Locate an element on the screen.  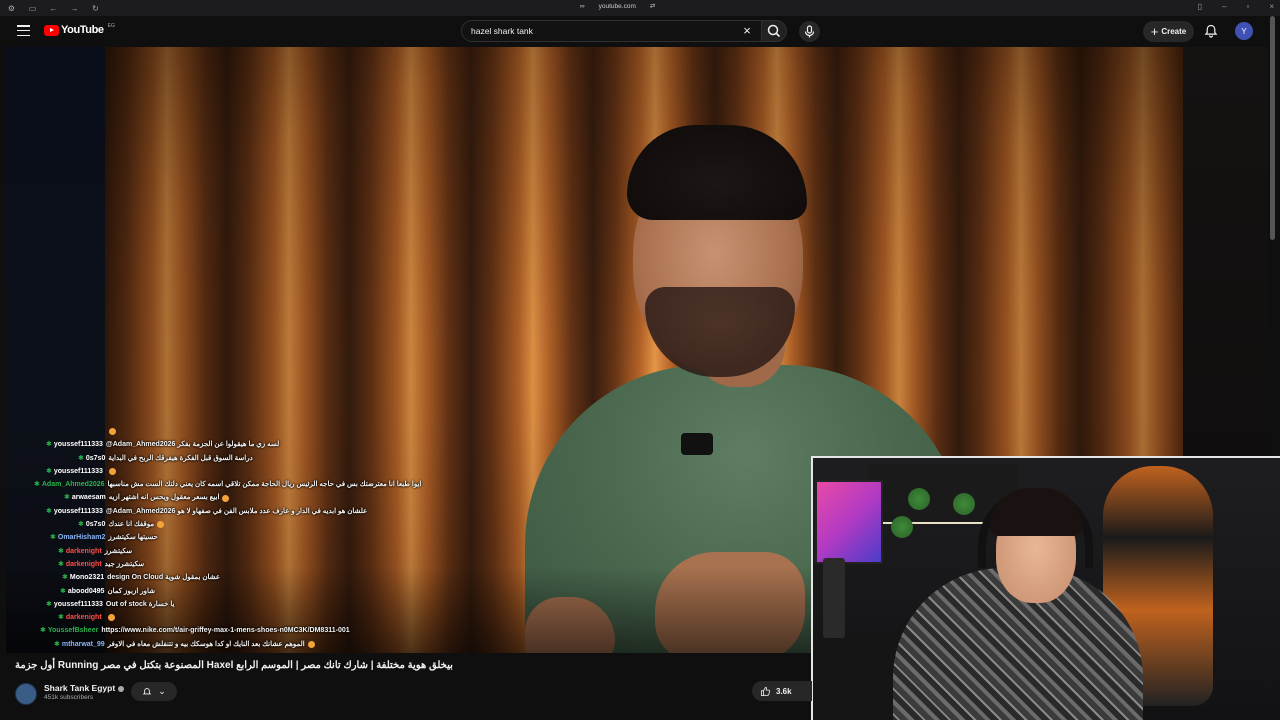
channel-name: Shark Tank Egypt is located at coordinates (84, 688).